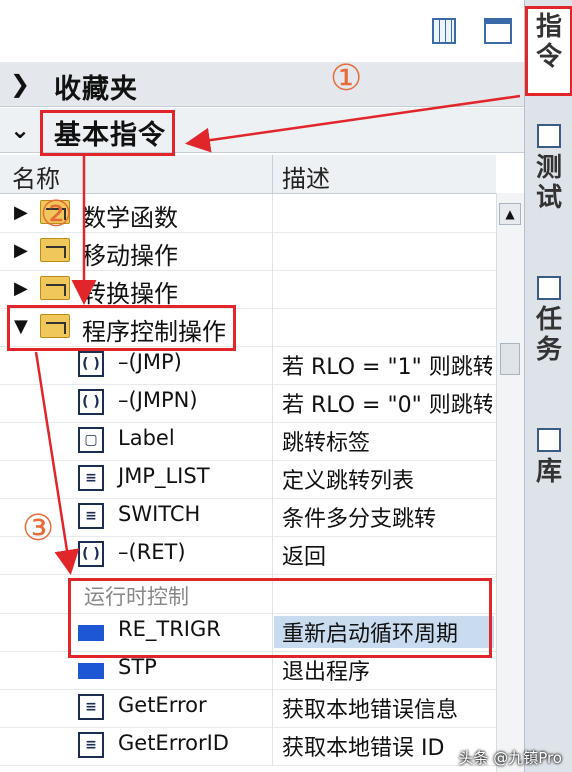 This screenshot has width=572, height=772. Describe the element at coordinates (130, 256) in the screenshot. I see `category-label: 移动操作` at that location.